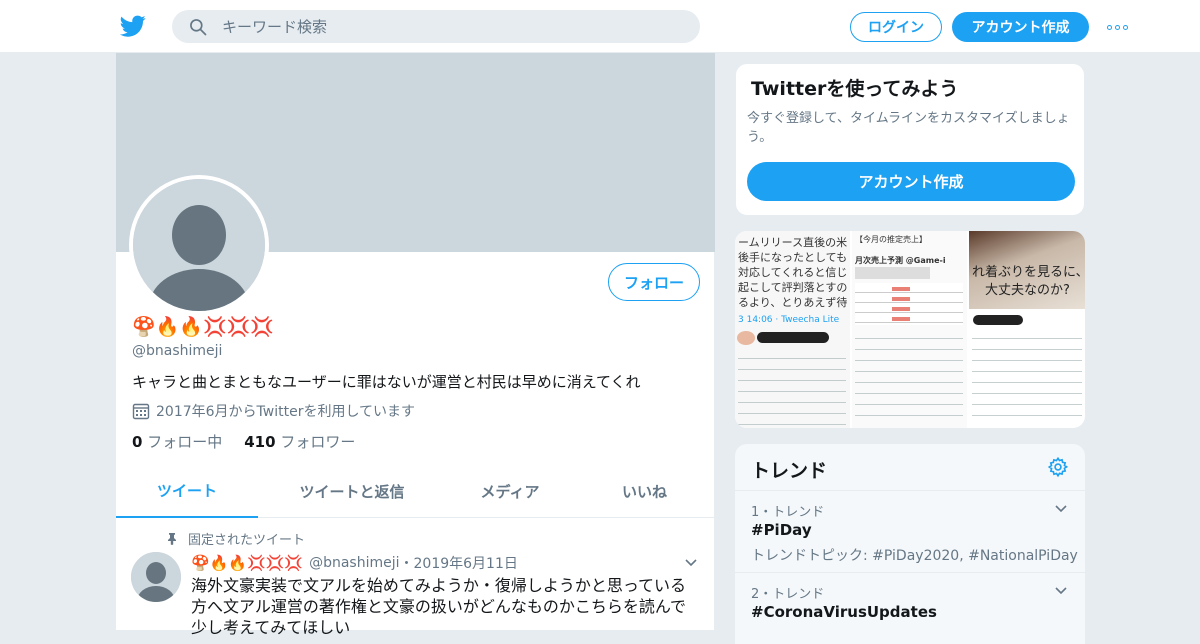 The width and height of the screenshot is (1200, 644). I want to click on trend-meta: 1・トレンド, so click(788, 512).